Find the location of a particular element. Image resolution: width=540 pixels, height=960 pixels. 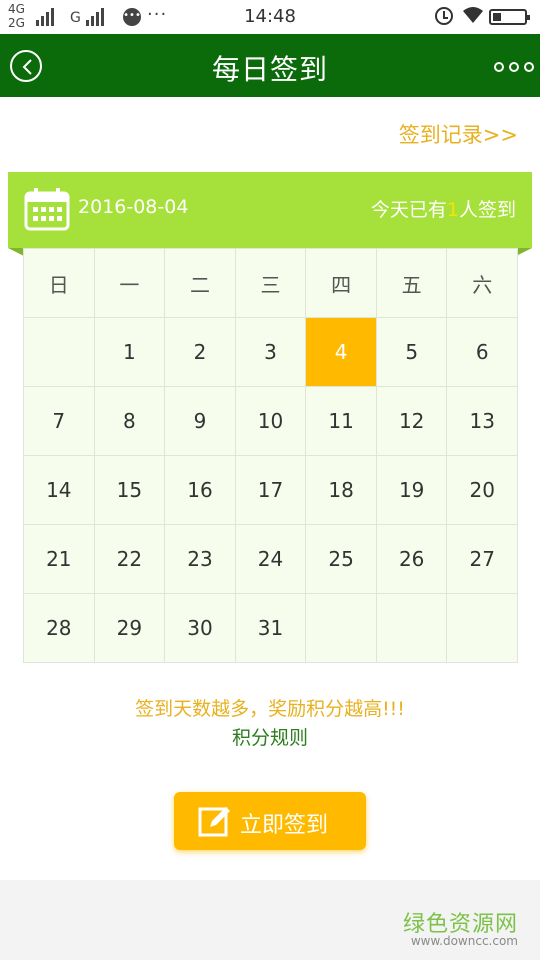

points-rules-link: 积分规则 is located at coordinates (270, 736).